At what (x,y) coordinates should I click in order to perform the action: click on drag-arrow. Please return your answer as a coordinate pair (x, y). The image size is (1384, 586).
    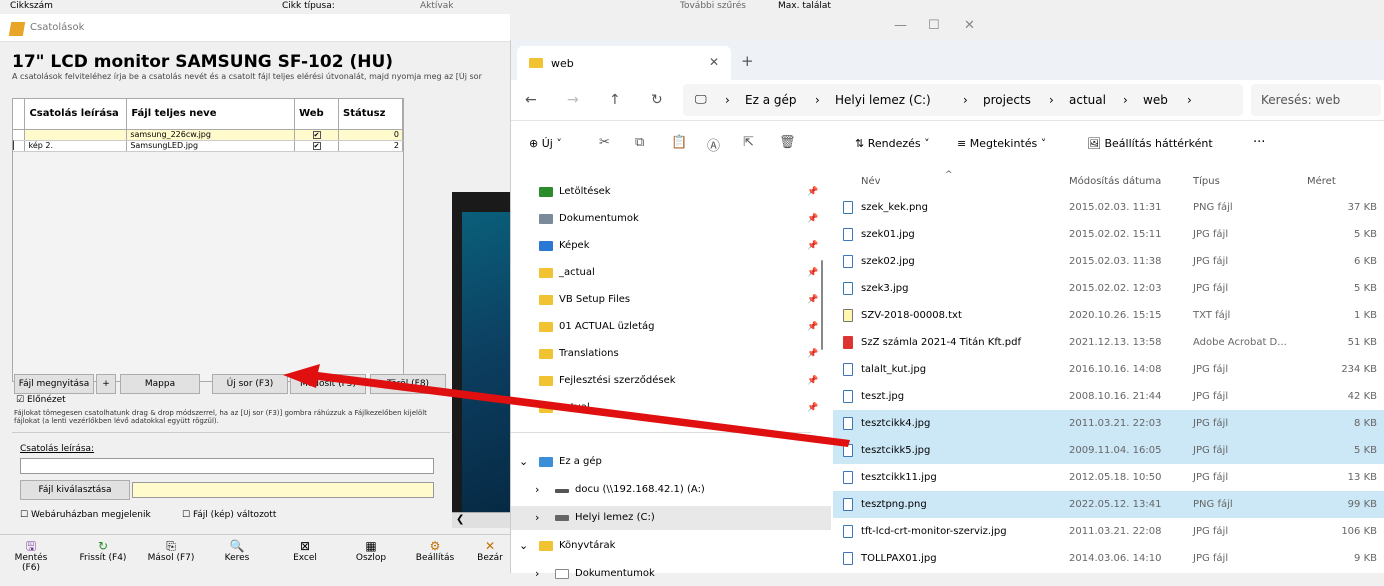
    Looking at the image, I should click on (566, 405).